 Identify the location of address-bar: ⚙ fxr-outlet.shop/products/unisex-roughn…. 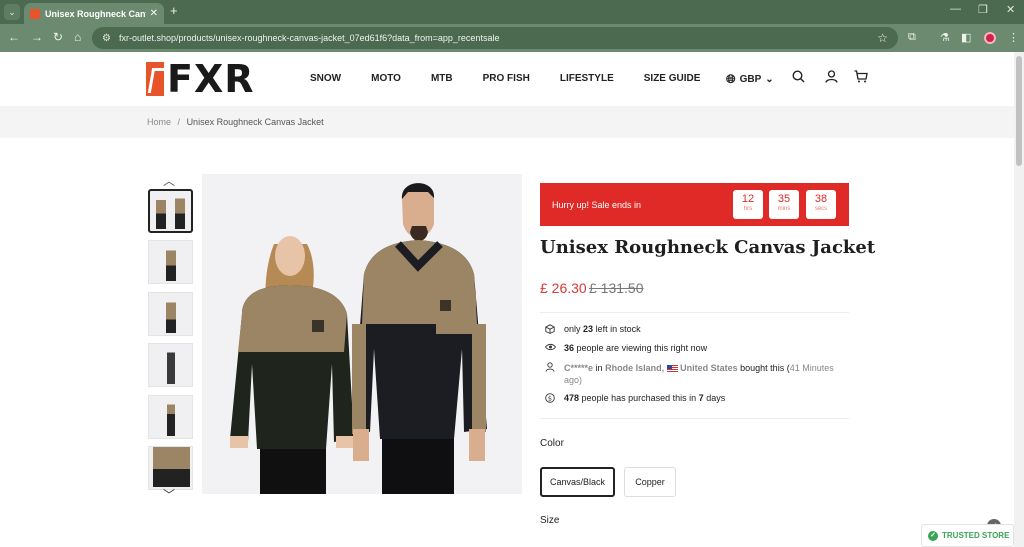
(495, 38).